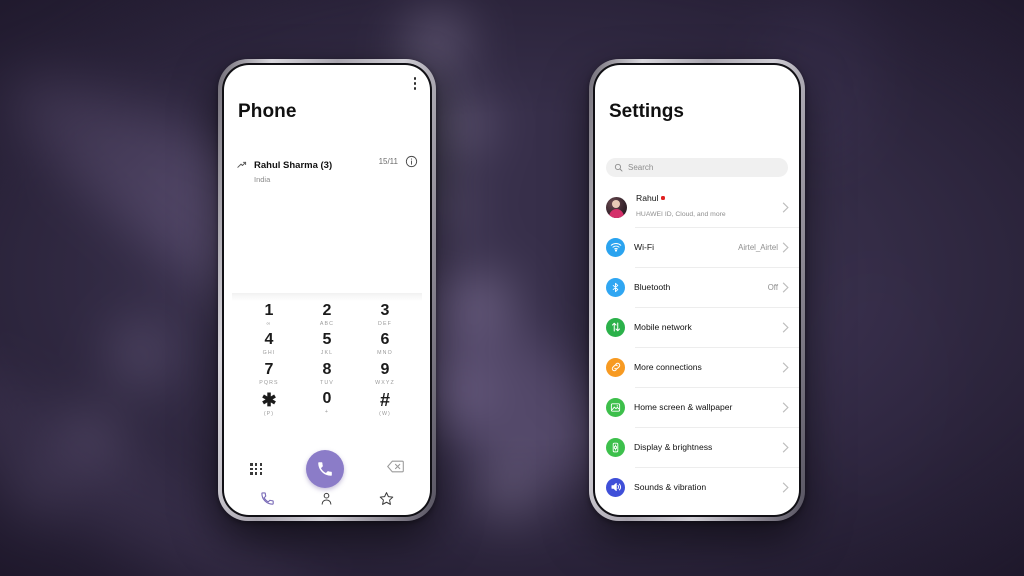  Describe the element at coordinates (772, 287) in the screenshot. I see `settings-item-value: Off` at that location.